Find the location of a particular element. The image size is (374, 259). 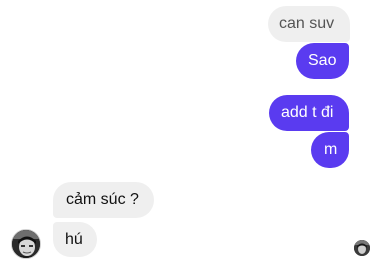

message-bubble-outgoing: add t đi is located at coordinates (309, 113).